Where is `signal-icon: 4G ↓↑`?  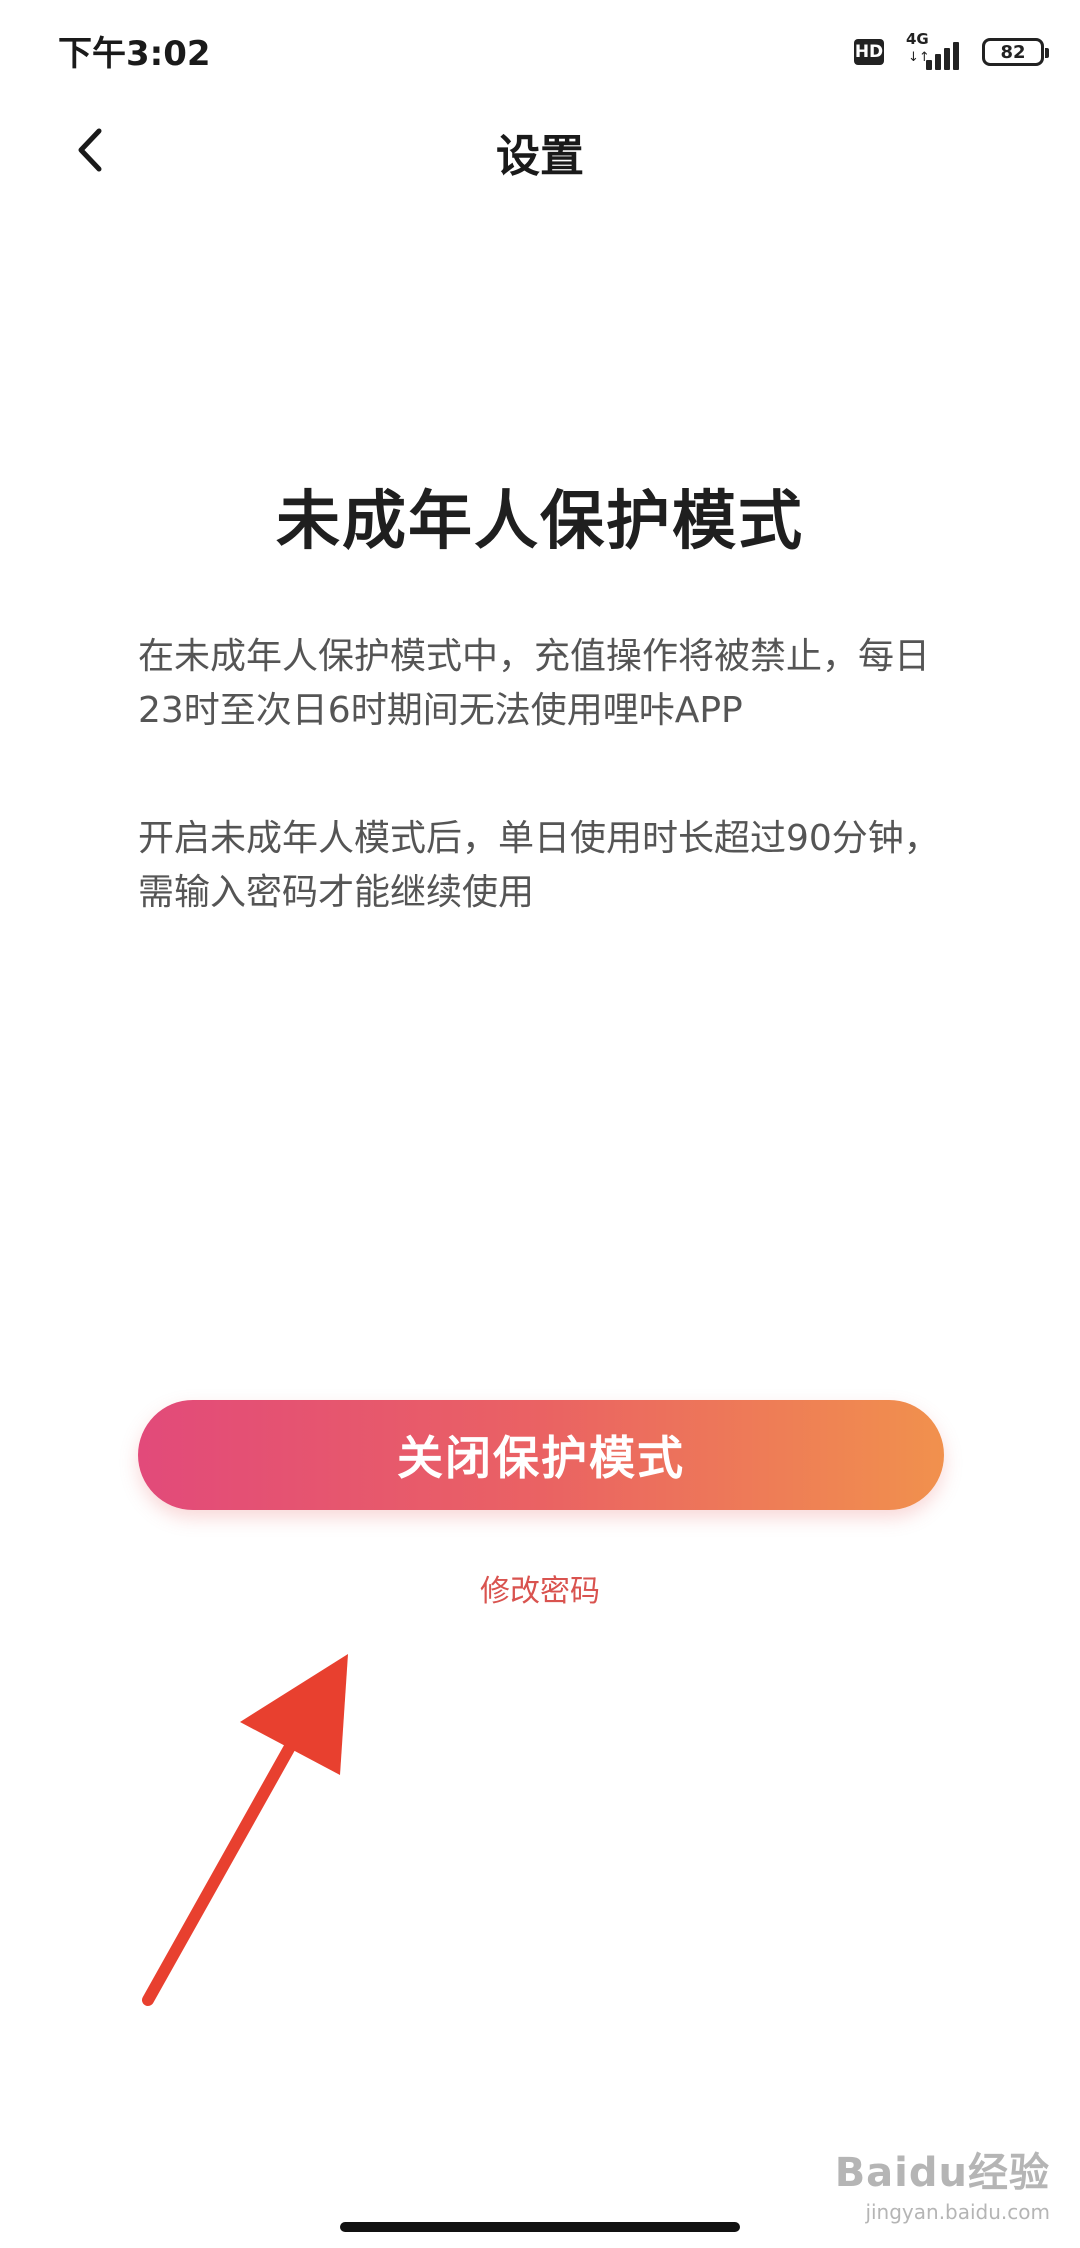
signal-icon: 4G ↓↑ is located at coordinates (935, 50).